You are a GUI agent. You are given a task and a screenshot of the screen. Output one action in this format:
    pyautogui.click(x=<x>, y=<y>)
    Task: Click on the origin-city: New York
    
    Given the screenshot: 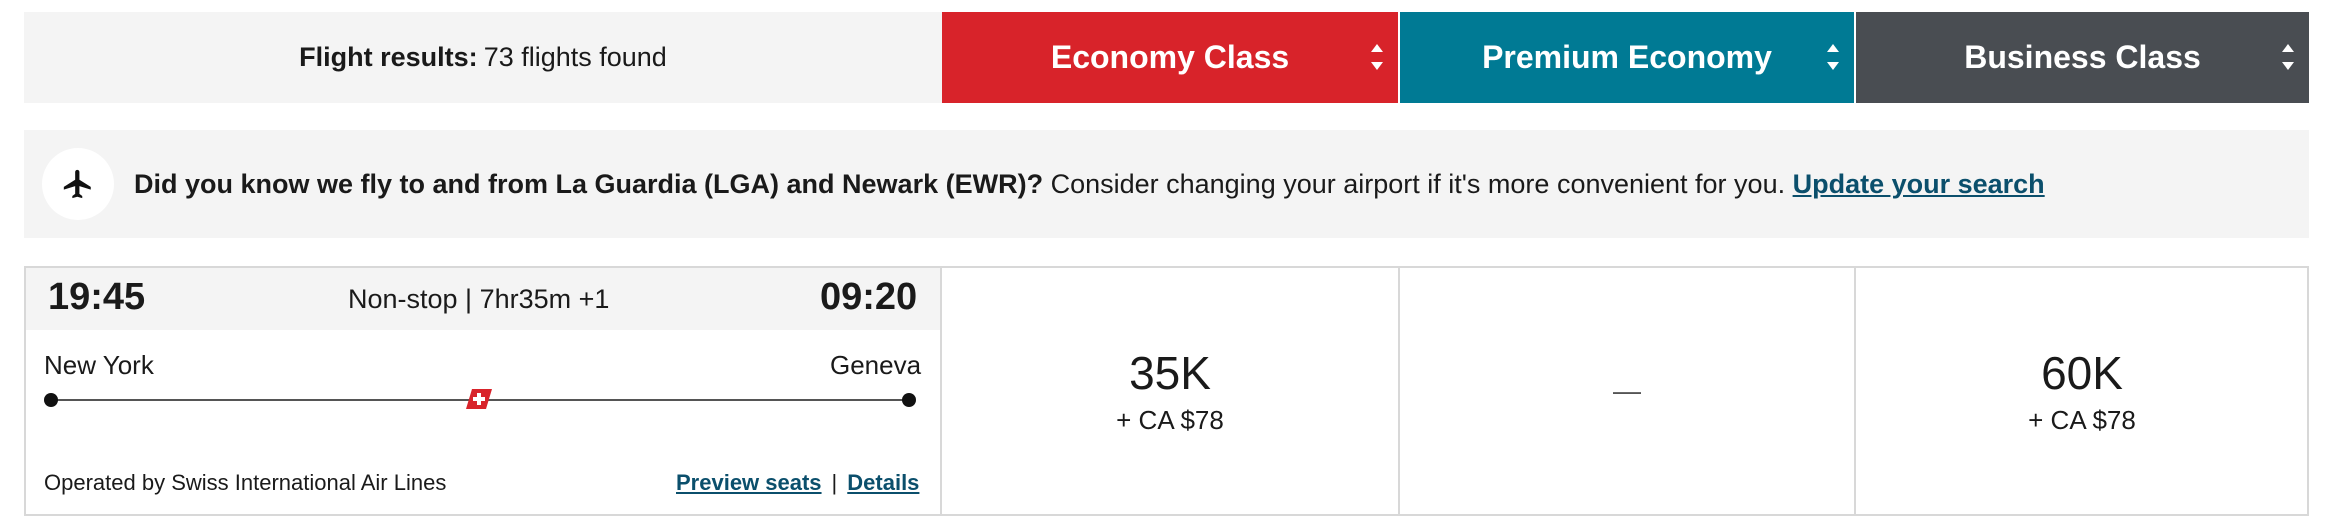 What is the action you would take?
    pyautogui.click(x=99, y=365)
    